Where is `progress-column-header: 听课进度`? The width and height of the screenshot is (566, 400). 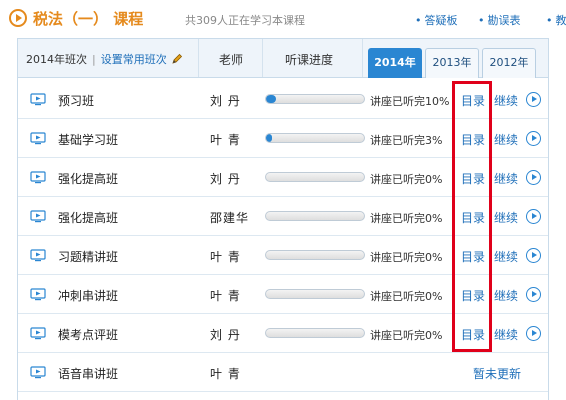
progress-column-header: 听课进度 is located at coordinates (309, 60).